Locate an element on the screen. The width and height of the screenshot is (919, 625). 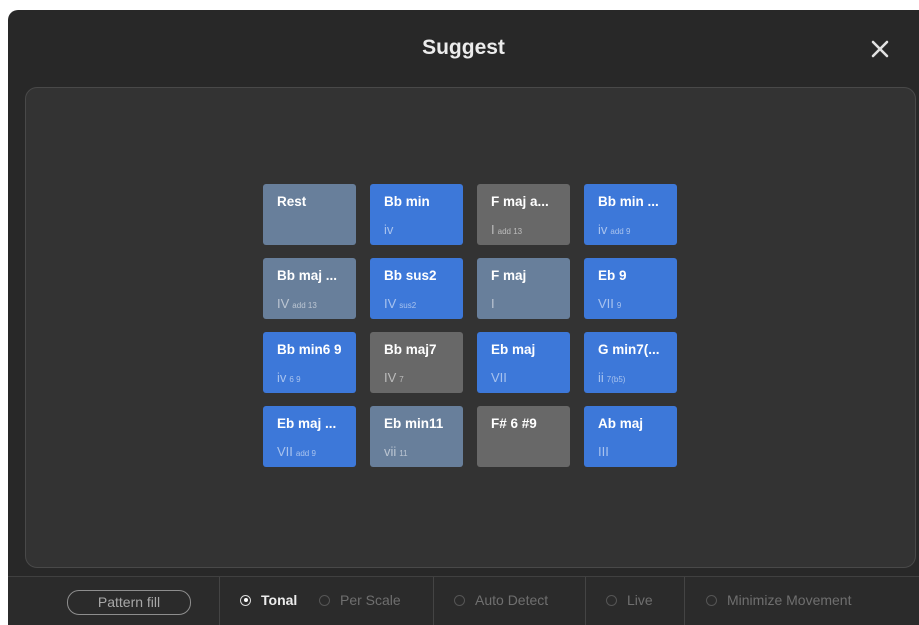
chord-degree: ii 7(b5) is located at coordinates (611, 377).